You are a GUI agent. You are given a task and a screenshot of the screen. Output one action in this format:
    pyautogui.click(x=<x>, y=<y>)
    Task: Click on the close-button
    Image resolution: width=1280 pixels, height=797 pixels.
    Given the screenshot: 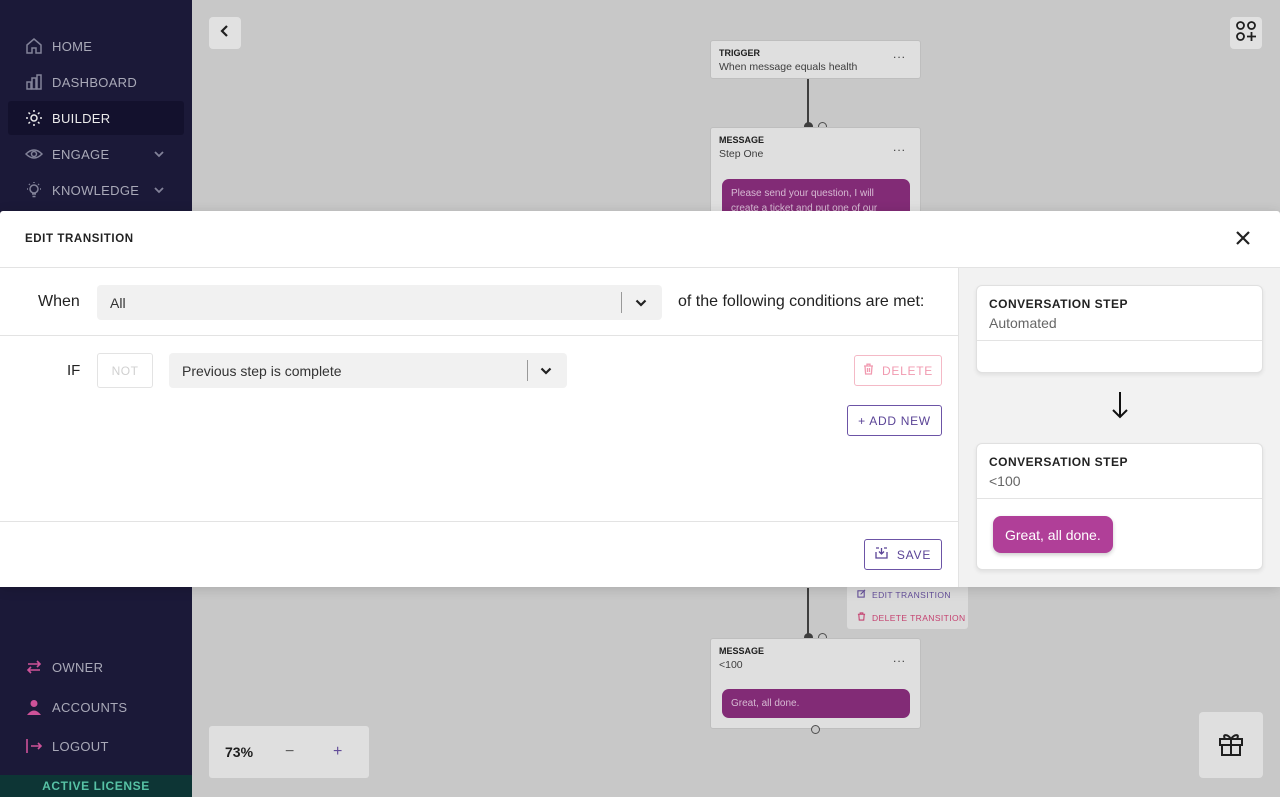 What is the action you would take?
    pyautogui.click(x=1243, y=240)
    